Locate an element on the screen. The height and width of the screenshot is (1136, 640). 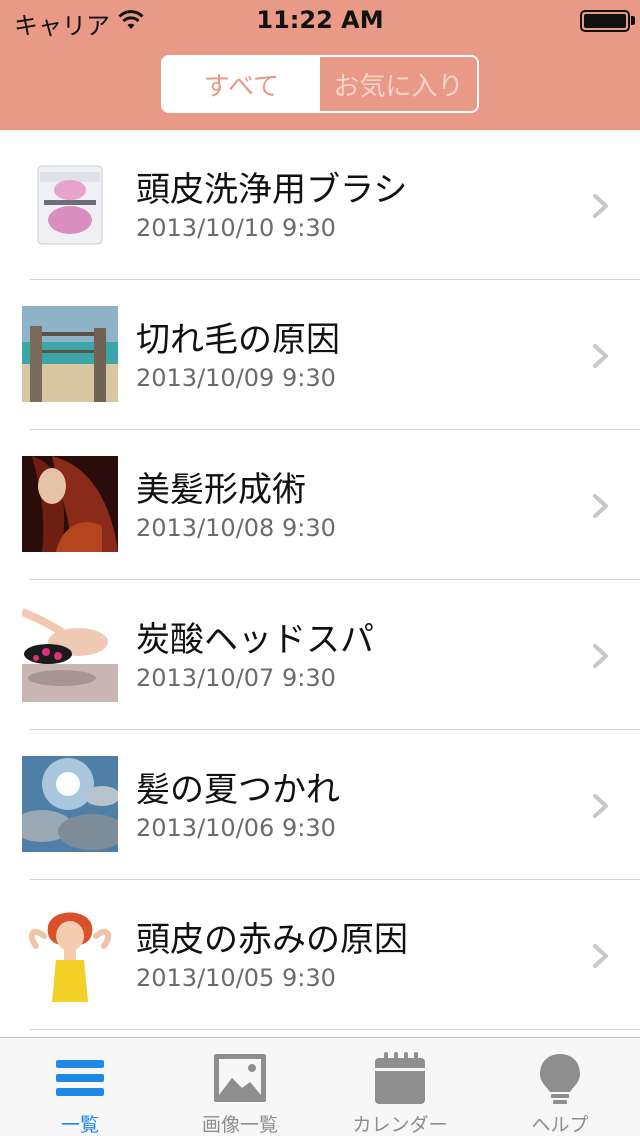
calendar-icon is located at coordinates (400, 1078).